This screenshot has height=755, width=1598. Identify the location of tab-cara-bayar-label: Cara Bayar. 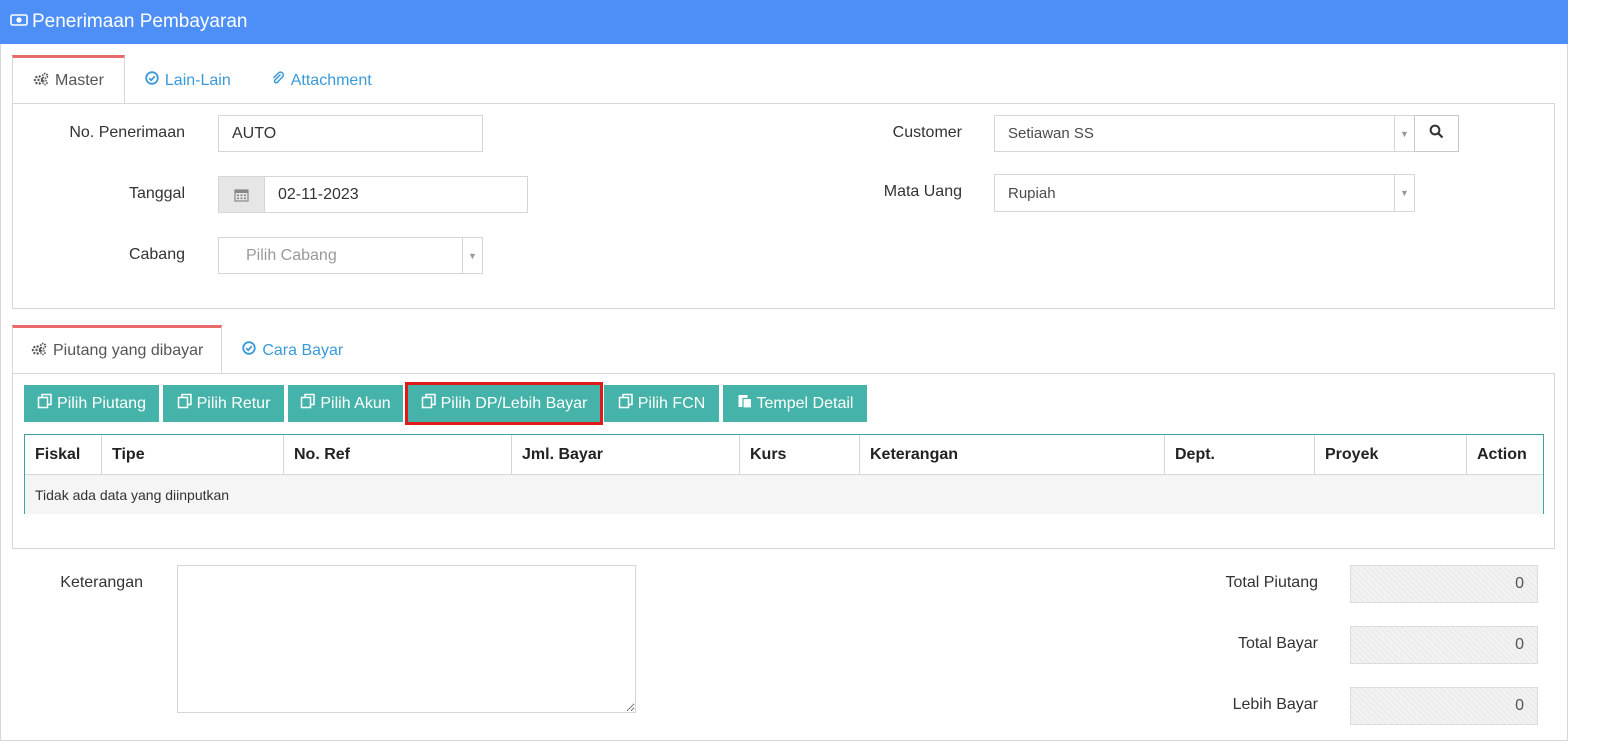
(303, 350).